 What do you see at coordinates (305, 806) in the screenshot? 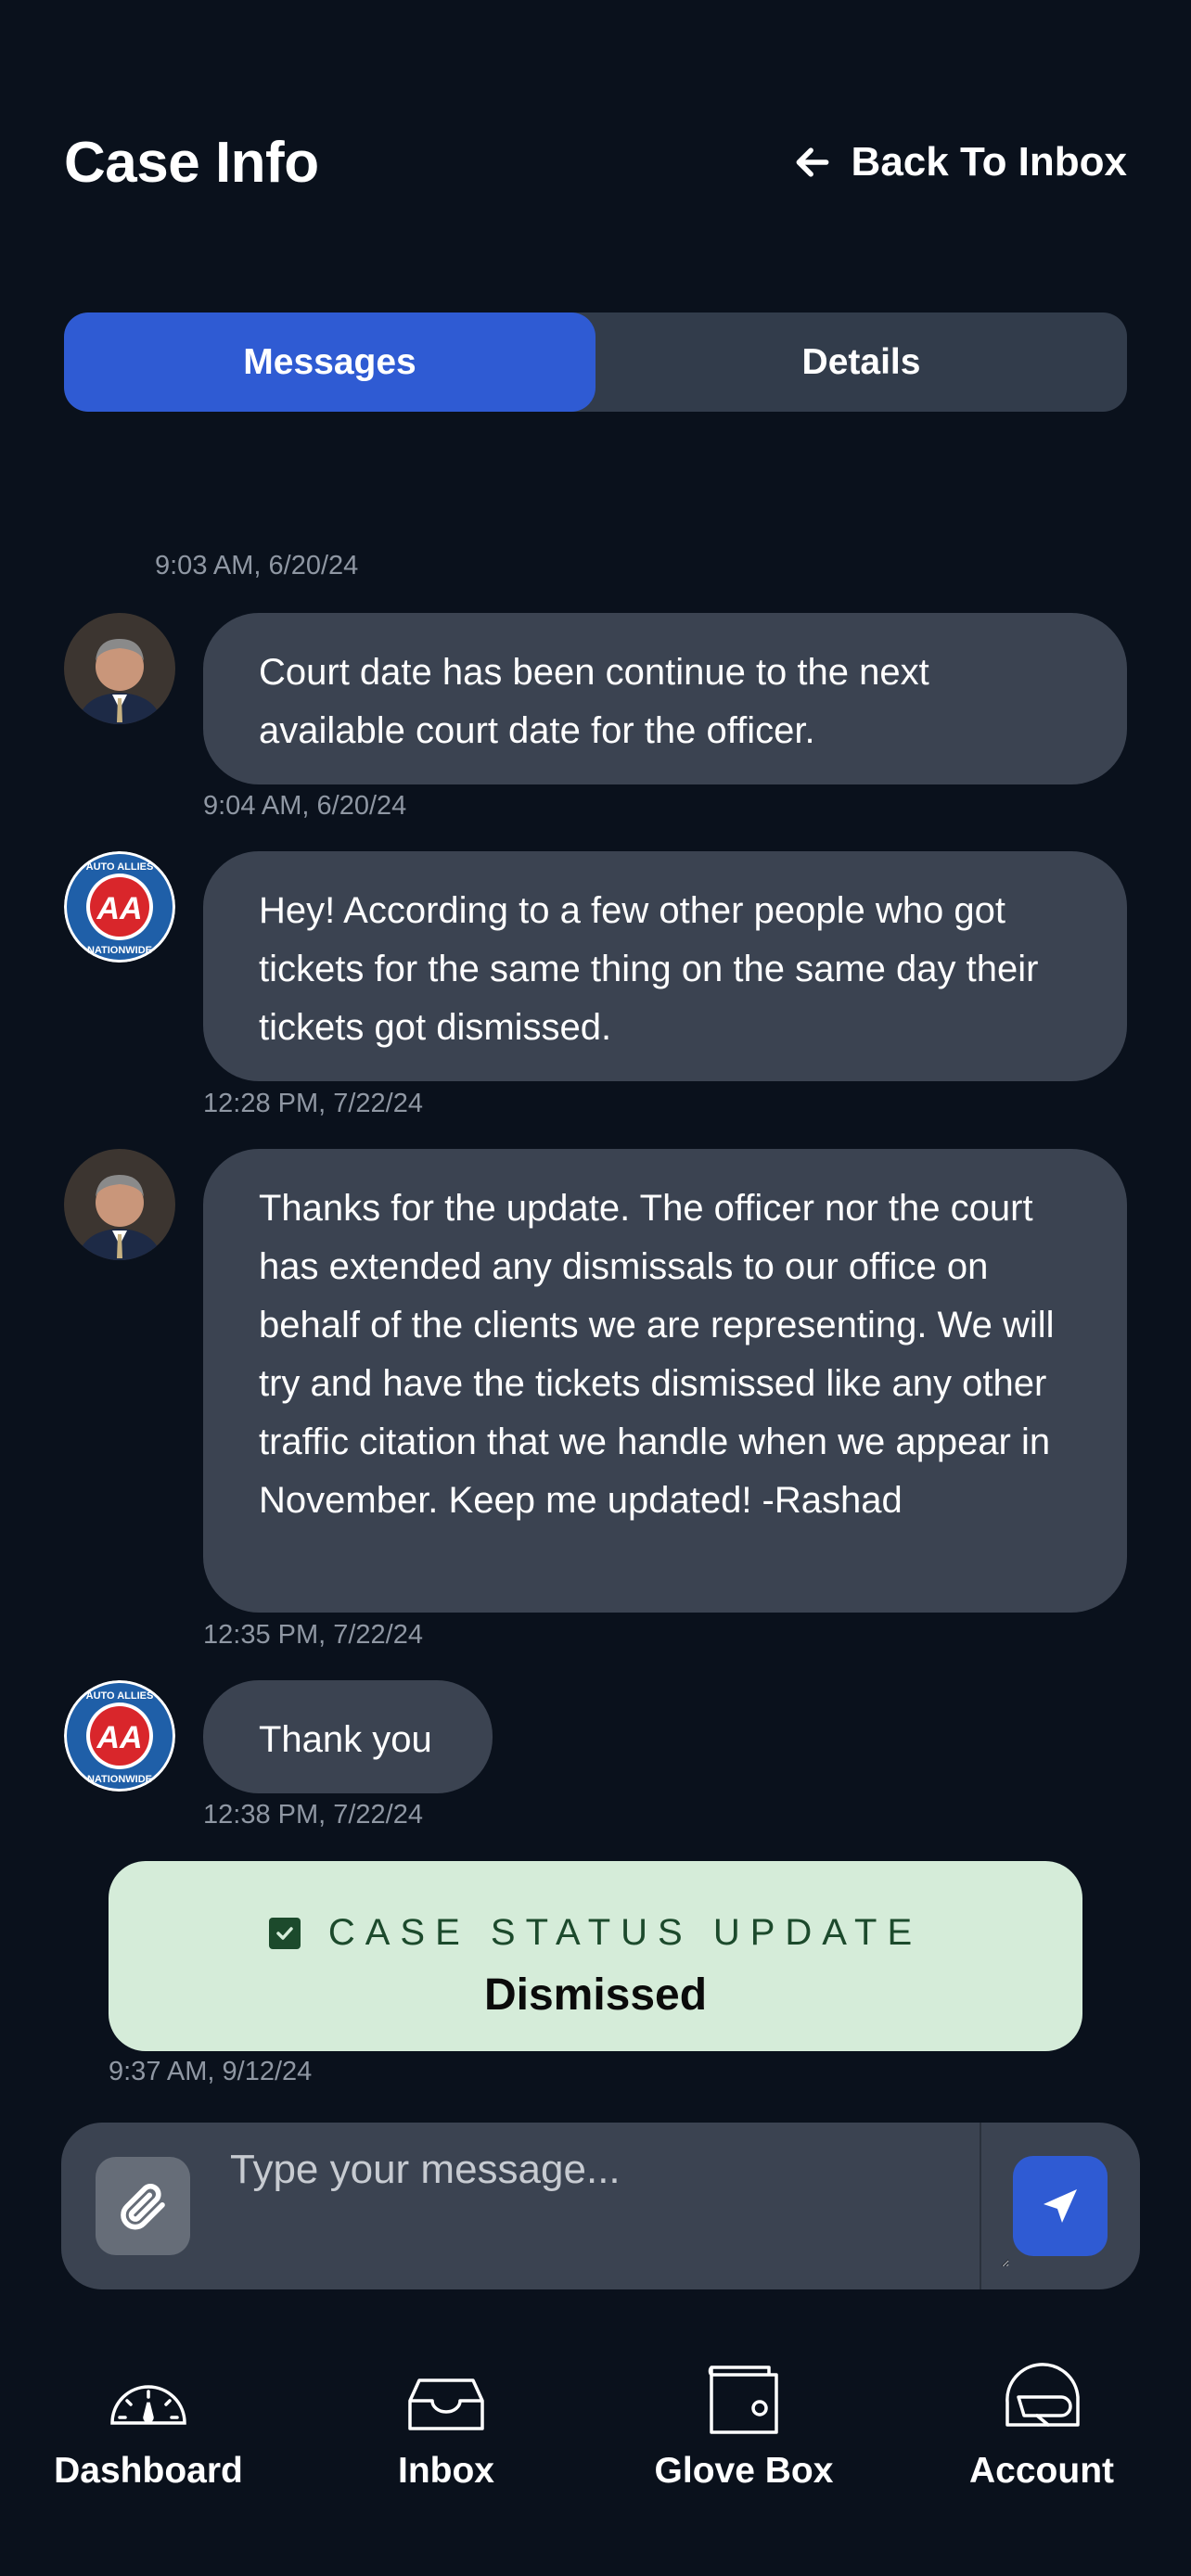
I see `message-timestamp: 9:04 AM, 6/20/24` at bounding box center [305, 806].